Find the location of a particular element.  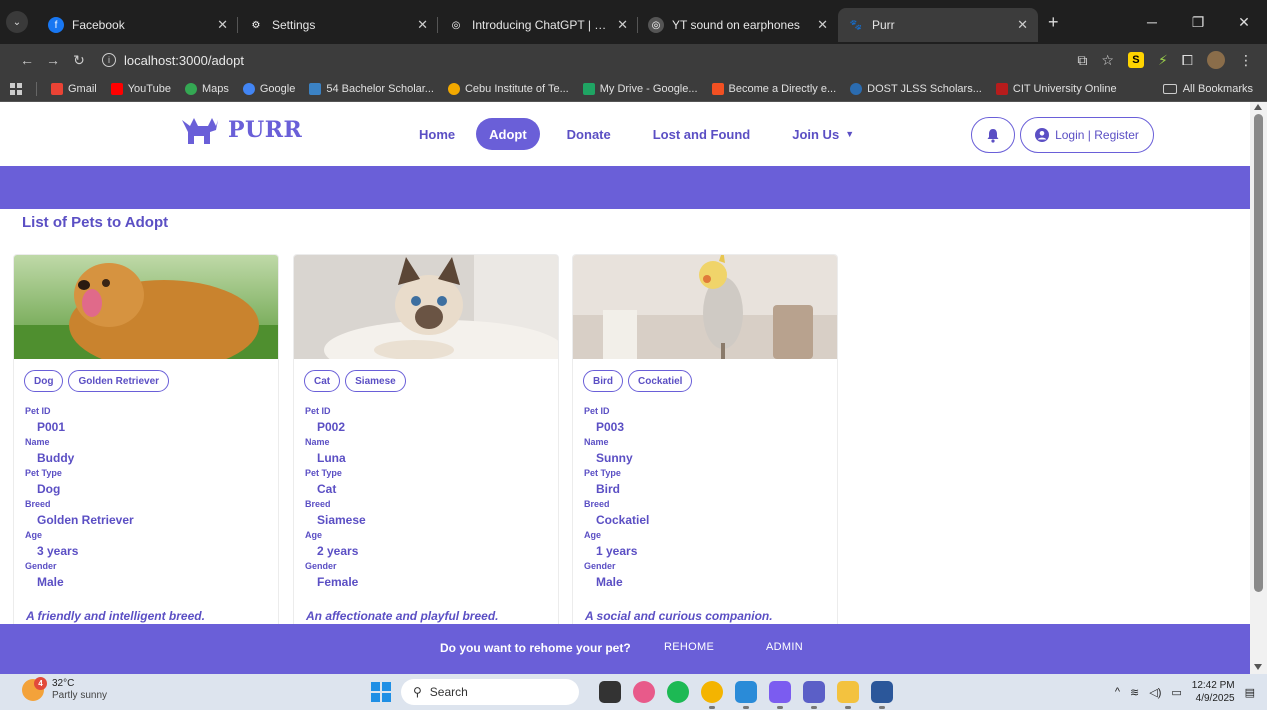

extensions-puzzle-icon: ⧠ is located at coordinates (1187, 60).